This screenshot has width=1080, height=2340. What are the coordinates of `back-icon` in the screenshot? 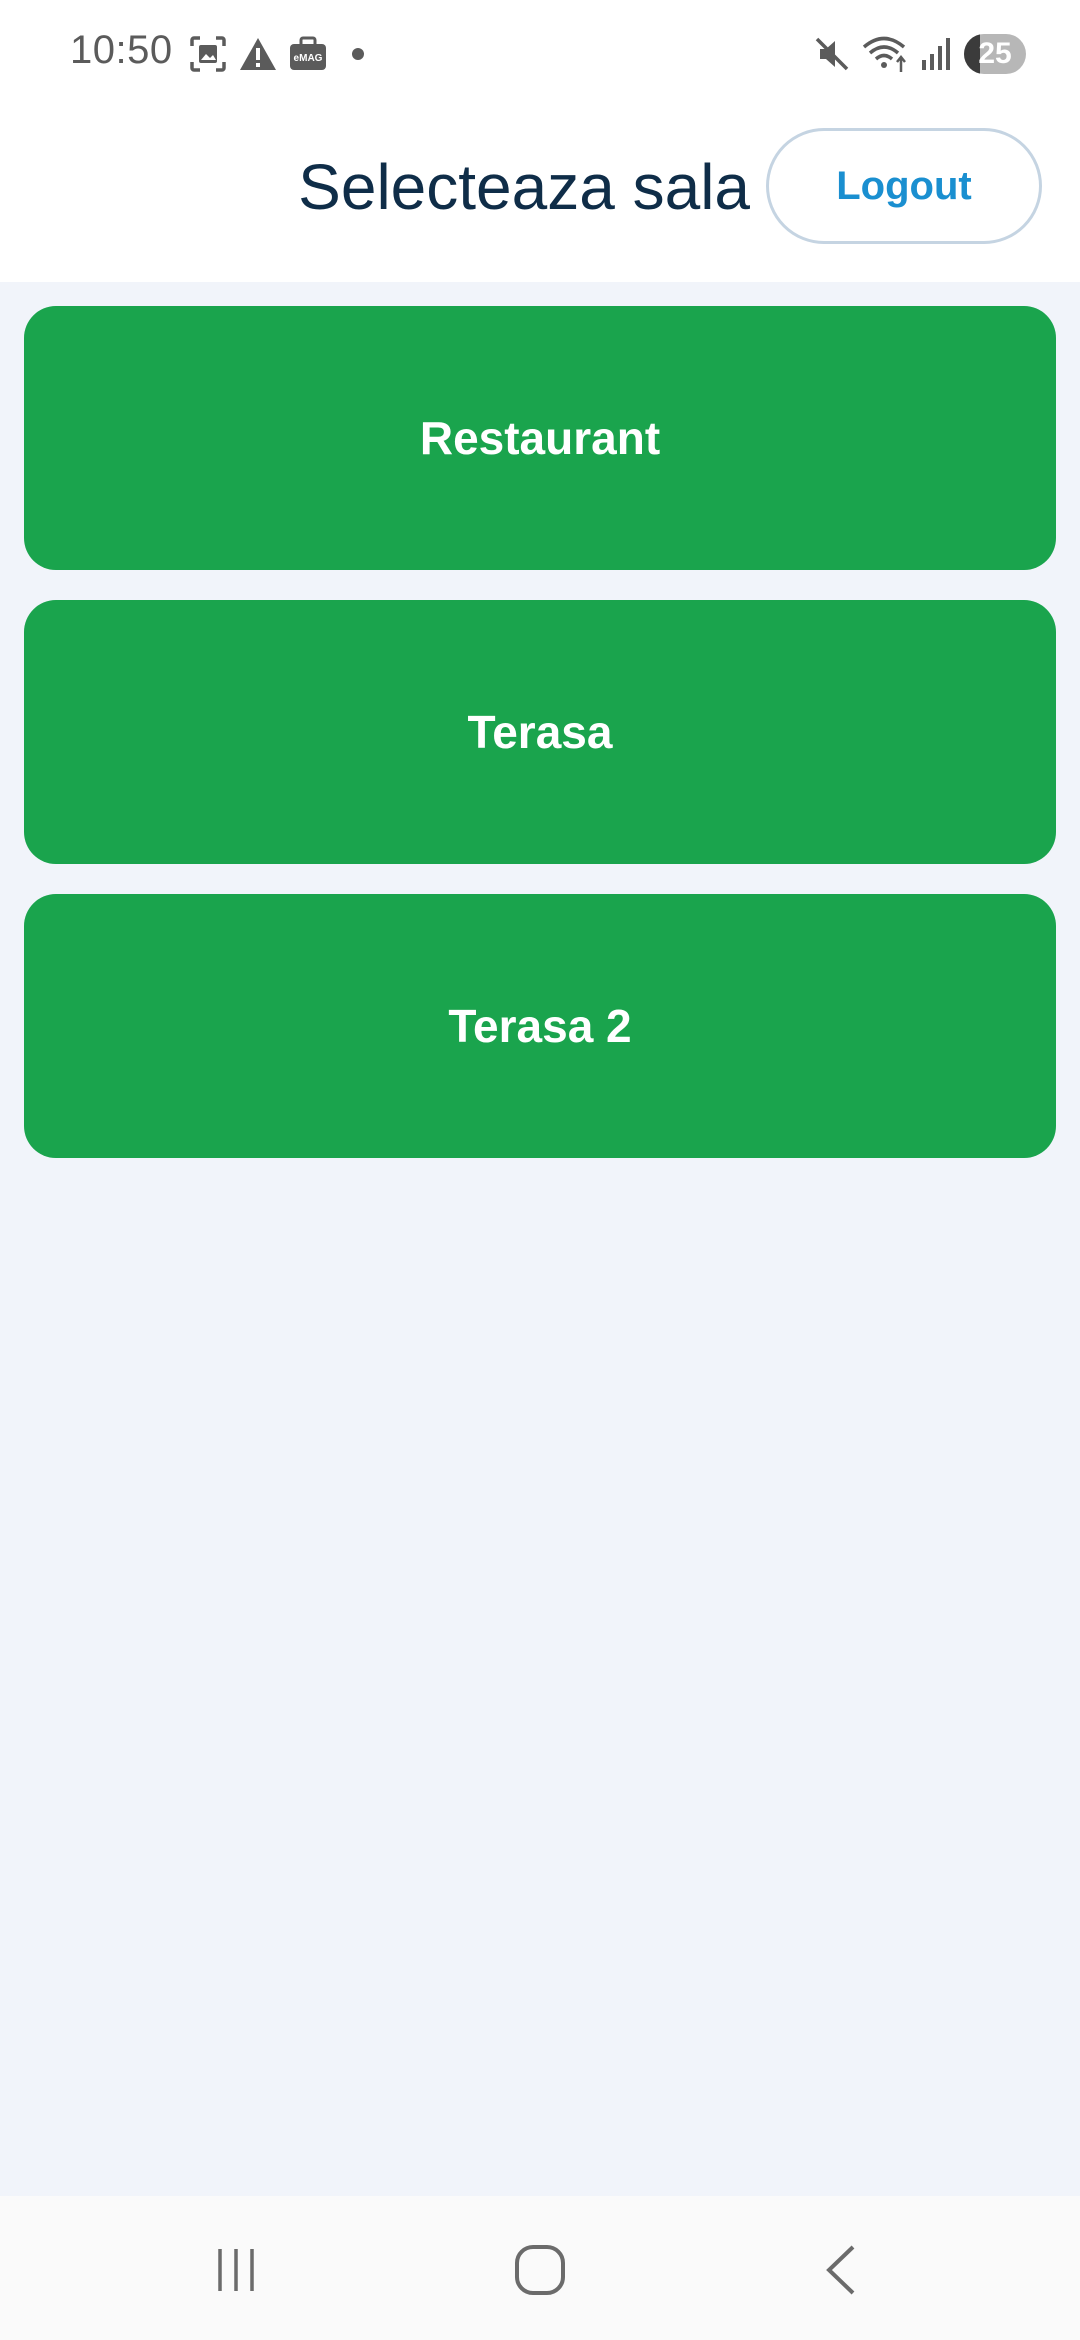 It's located at (840, 2270).